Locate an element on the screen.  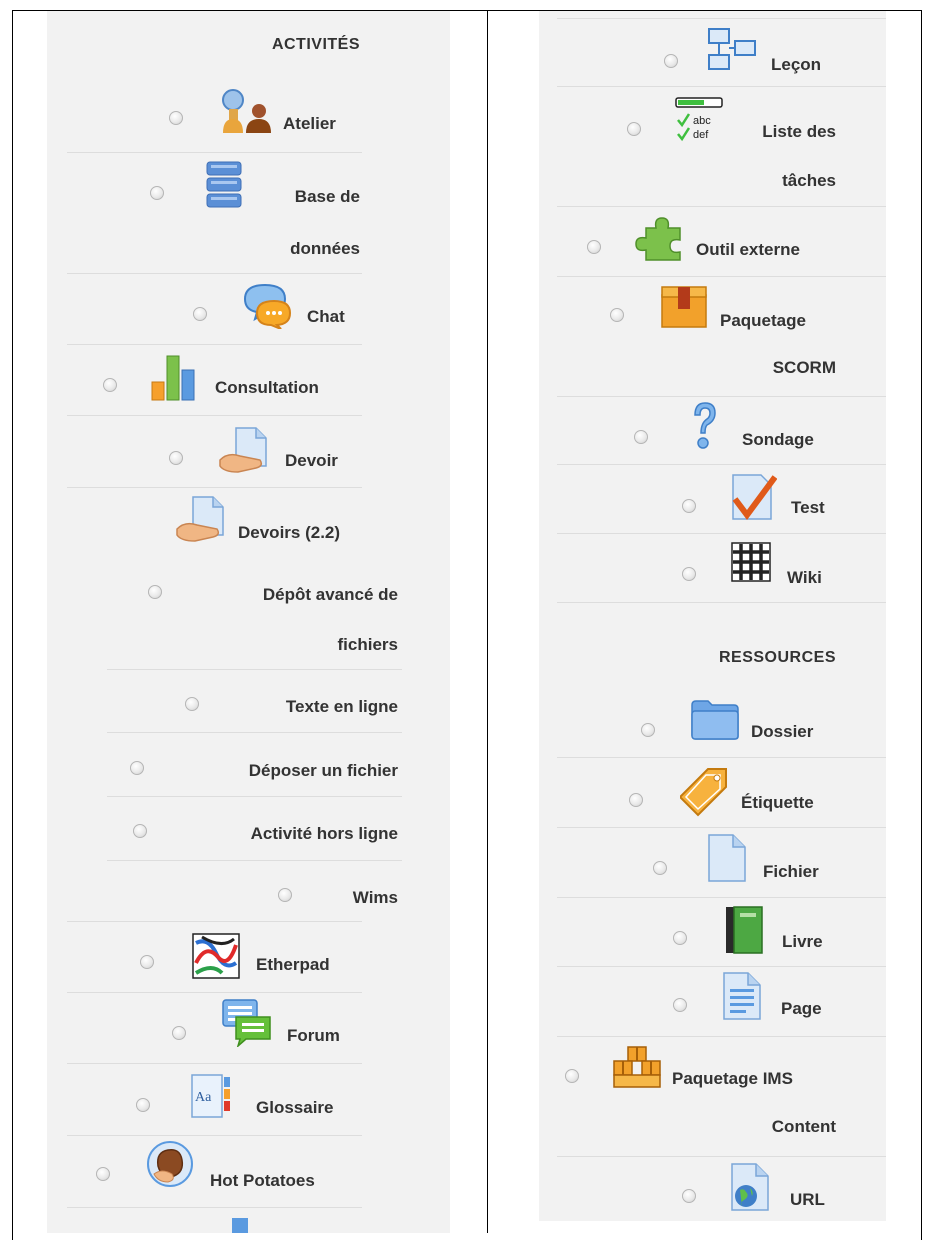
label-tag-icon is located at coordinates (704, 792).